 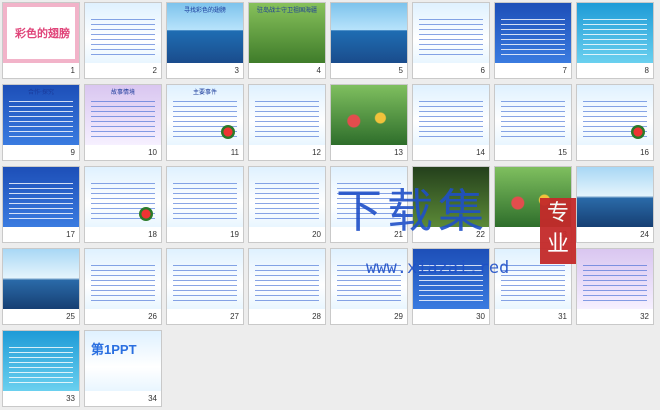 I want to click on slide-thumbnail-2: 2, so click(x=123, y=40).